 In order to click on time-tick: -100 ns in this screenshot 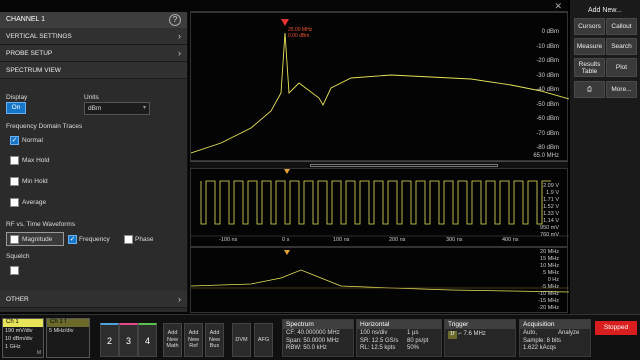, I will do `click(228, 240)`.